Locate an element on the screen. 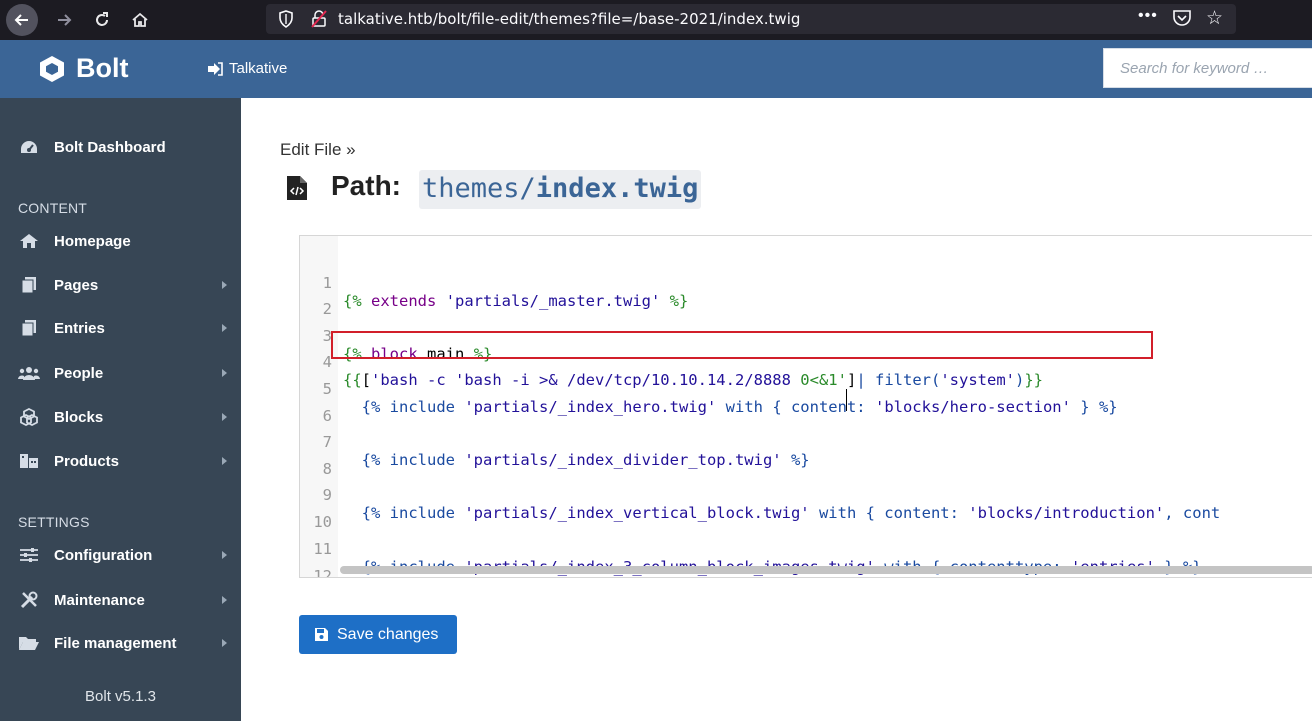  sidebar-item-homepage: Homepage is located at coordinates (120, 241).